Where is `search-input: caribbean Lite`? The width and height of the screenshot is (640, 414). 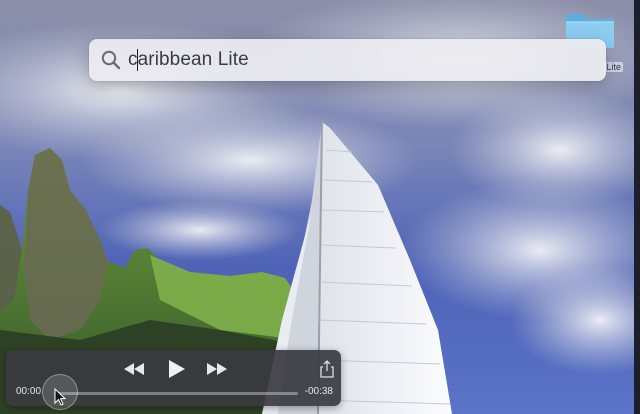
search-input: caribbean Lite is located at coordinates (188, 60).